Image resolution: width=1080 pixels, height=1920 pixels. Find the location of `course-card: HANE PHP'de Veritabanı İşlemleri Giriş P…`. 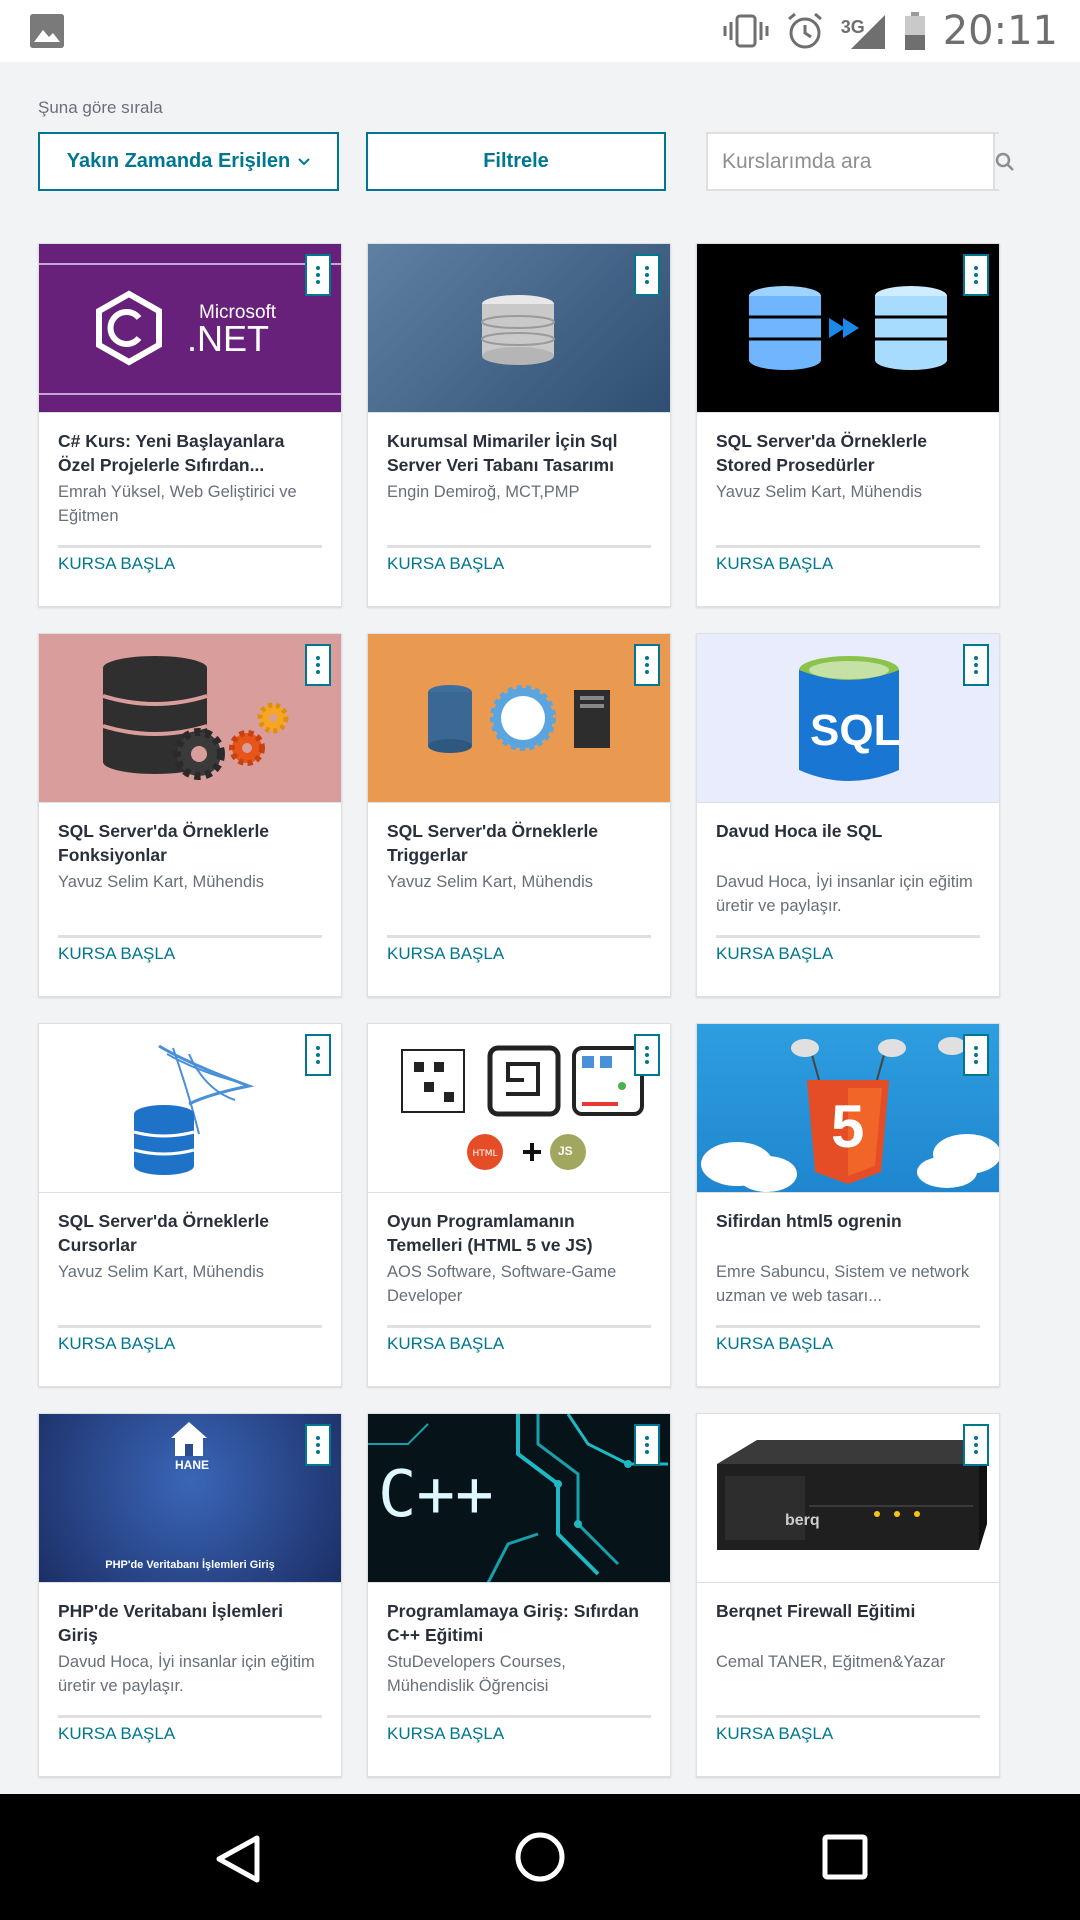

course-card: HANE PHP'de Veritabanı İşlemleri Giriş P… is located at coordinates (190, 1595).